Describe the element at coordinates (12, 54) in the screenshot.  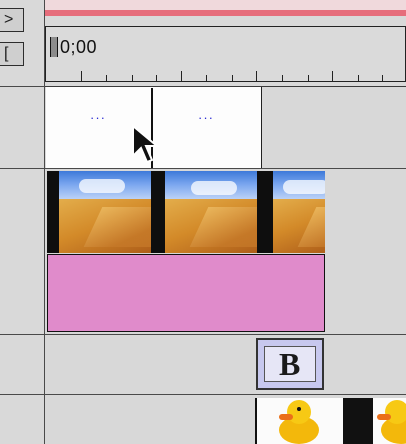
I see `toggle-track-button: [` at that location.